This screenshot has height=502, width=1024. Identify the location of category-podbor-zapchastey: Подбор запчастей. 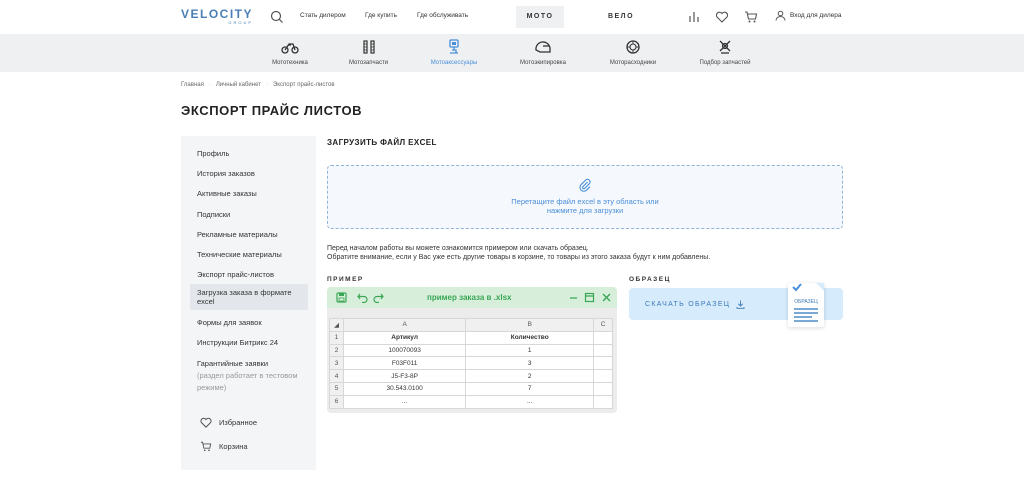
(725, 52).